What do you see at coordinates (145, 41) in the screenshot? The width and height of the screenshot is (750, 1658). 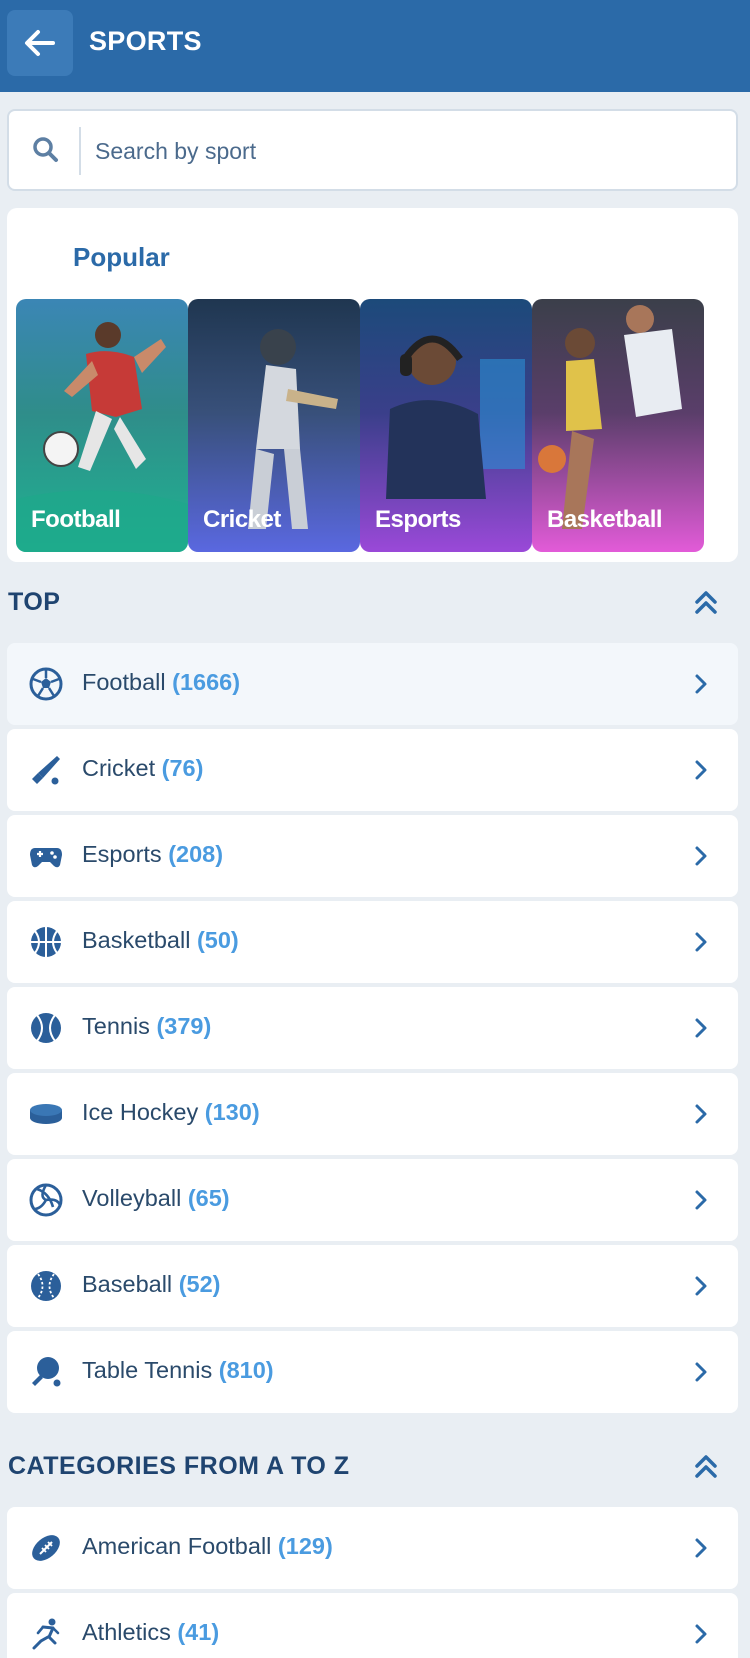 I see `page-title: SPORTS` at bounding box center [145, 41].